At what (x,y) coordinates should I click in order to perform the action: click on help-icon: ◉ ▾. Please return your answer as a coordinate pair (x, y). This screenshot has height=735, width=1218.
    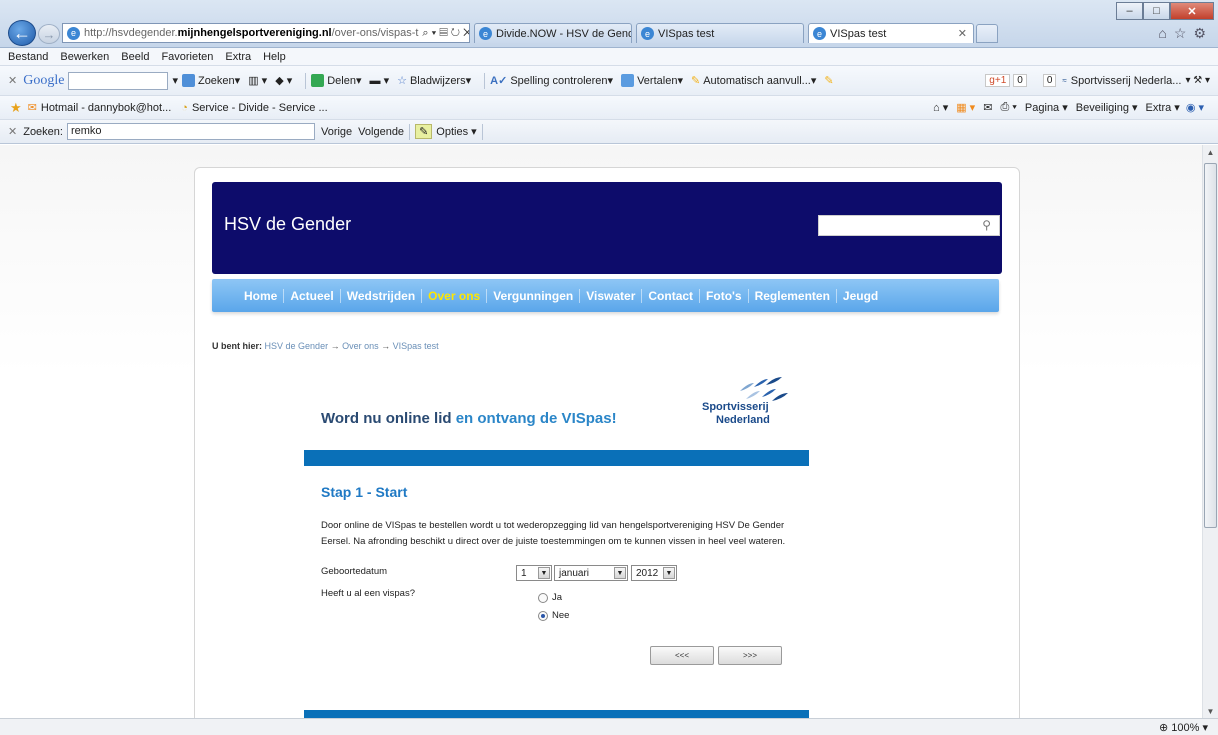
    Looking at the image, I should click on (1195, 107).